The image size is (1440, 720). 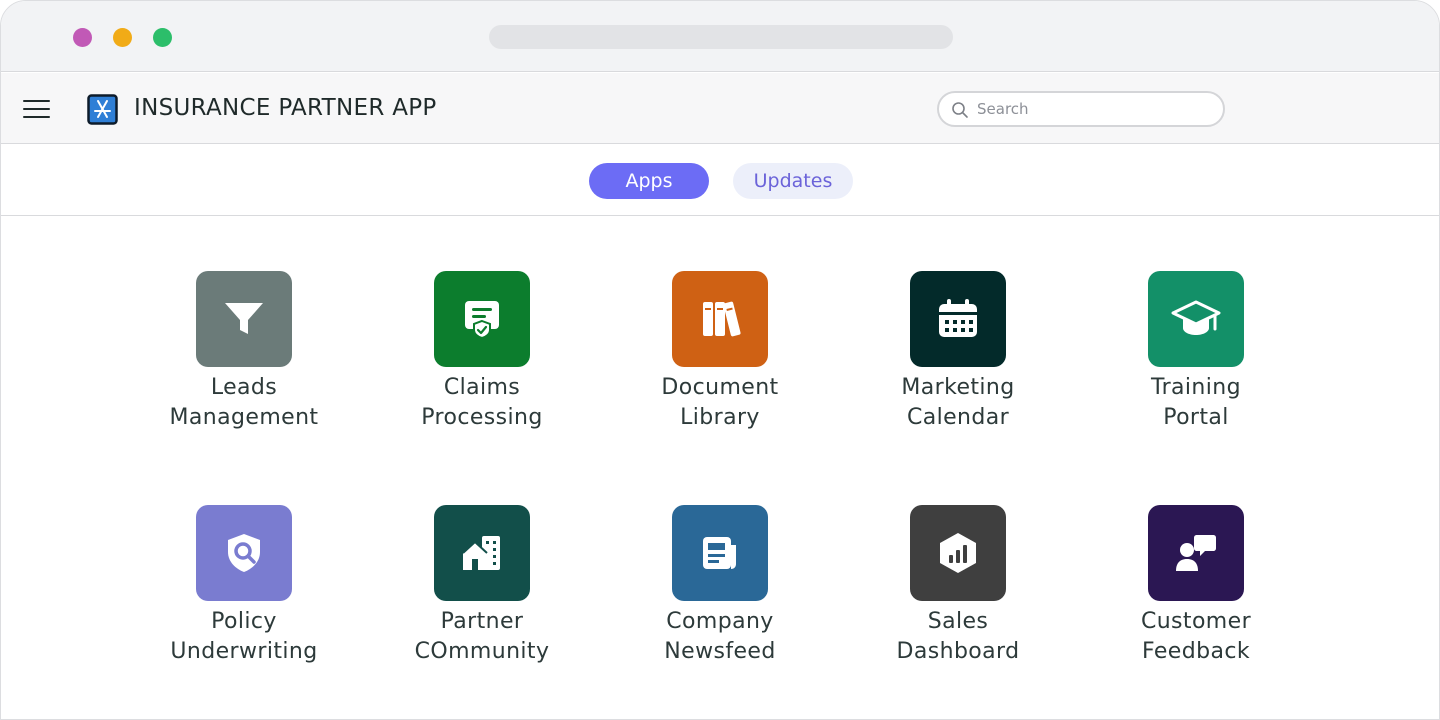 What do you see at coordinates (1196, 636) in the screenshot?
I see `app-label: Customer Feedback` at bounding box center [1196, 636].